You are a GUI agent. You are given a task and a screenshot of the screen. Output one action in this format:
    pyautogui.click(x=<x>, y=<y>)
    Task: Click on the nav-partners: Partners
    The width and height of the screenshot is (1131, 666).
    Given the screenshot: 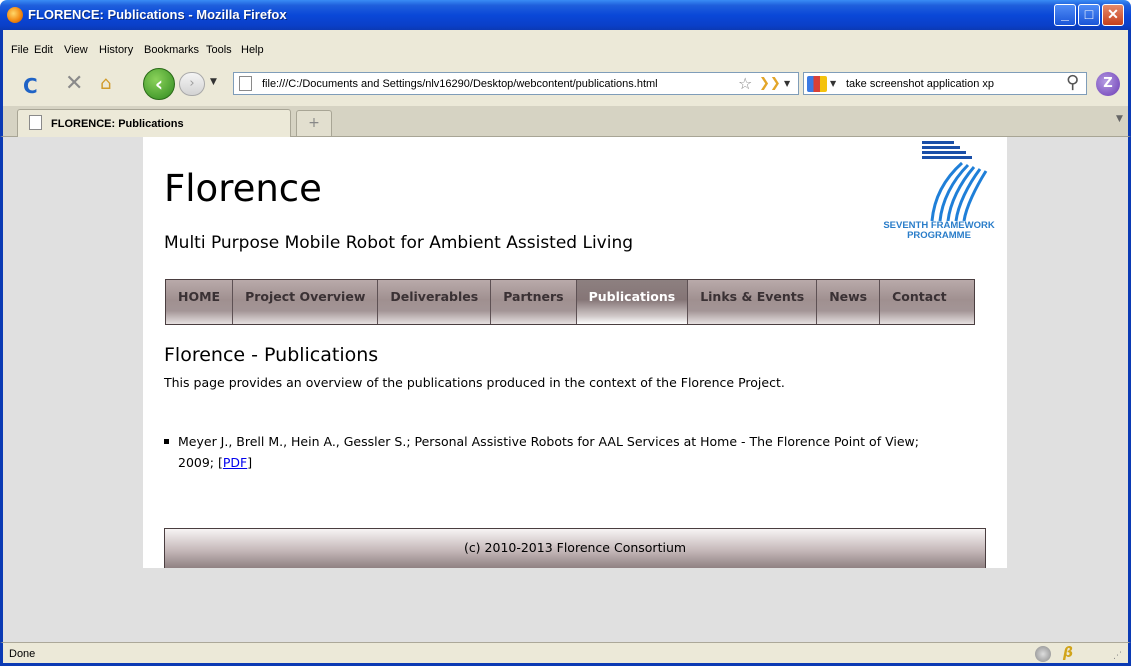 What is the action you would take?
    pyautogui.click(x=534, y=302)
    